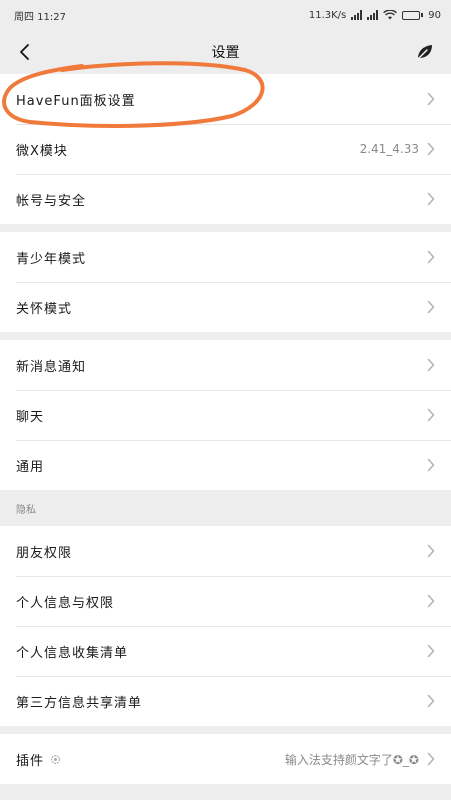 The width and height of the screenshot is (451, 800). What do you see at coordinates (30, 467) in the screenshot?
I see `row-label: 通用` at bounding box center [30, 467].